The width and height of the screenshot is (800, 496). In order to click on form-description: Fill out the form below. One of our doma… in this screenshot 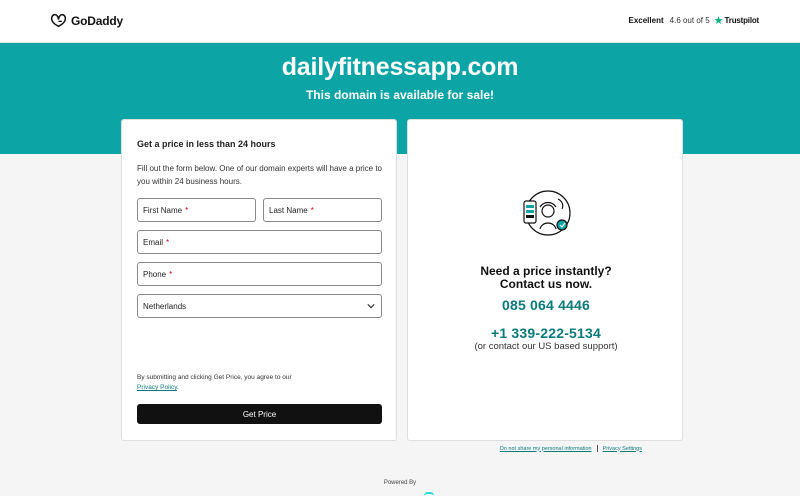, I will do `click(260, 175)`.